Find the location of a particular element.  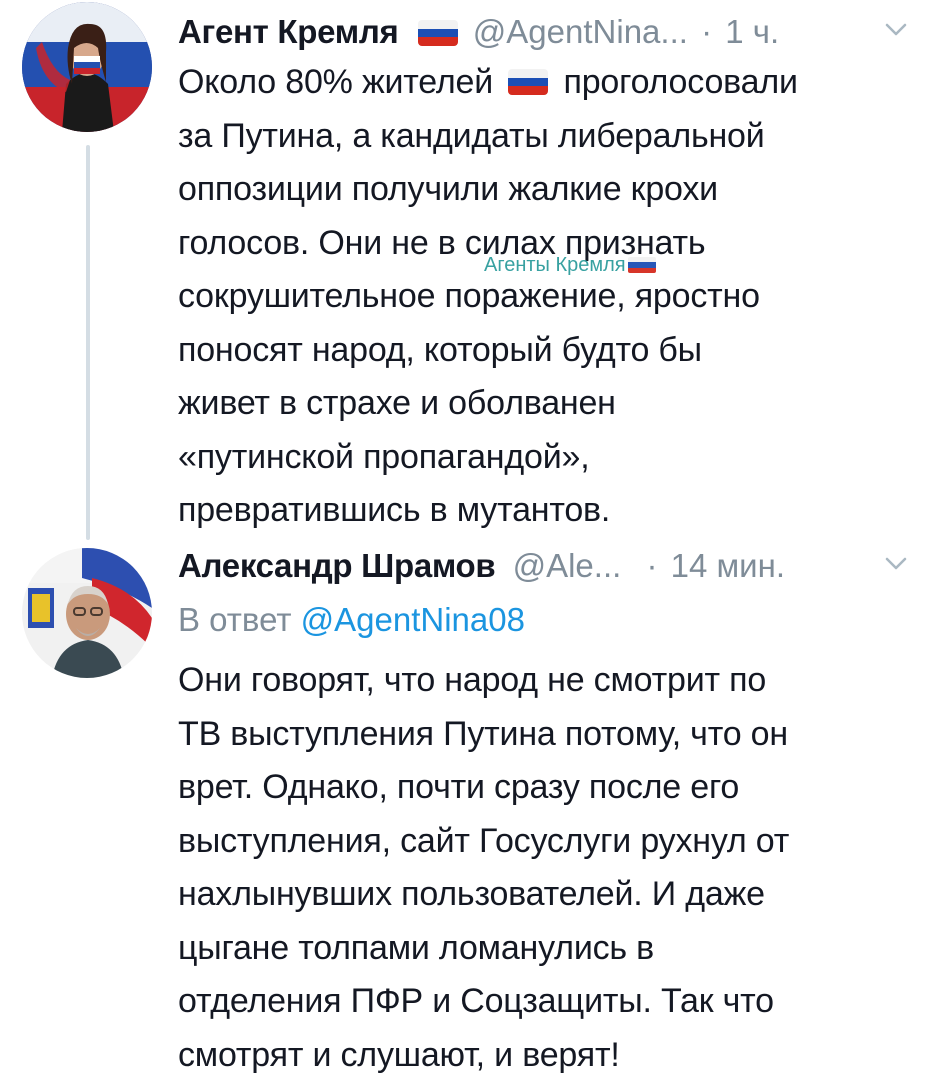

reply-mention-link: @AgentNina08 is located at coordinates (413, 619).